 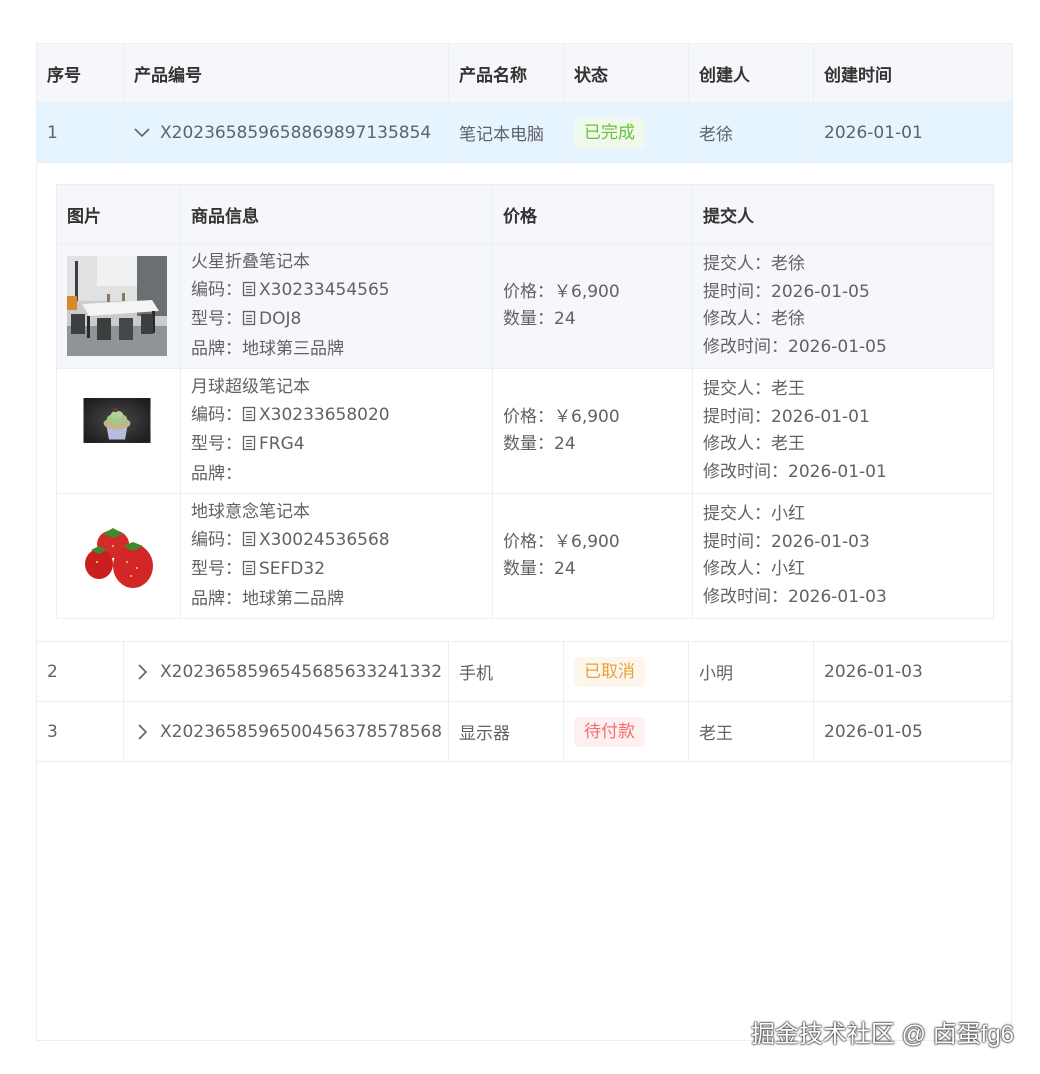 What do you see at coordinates (626, 731) in the screenshot?
I see `row-status-cell: 待付款` at bounding box center [626, 731].